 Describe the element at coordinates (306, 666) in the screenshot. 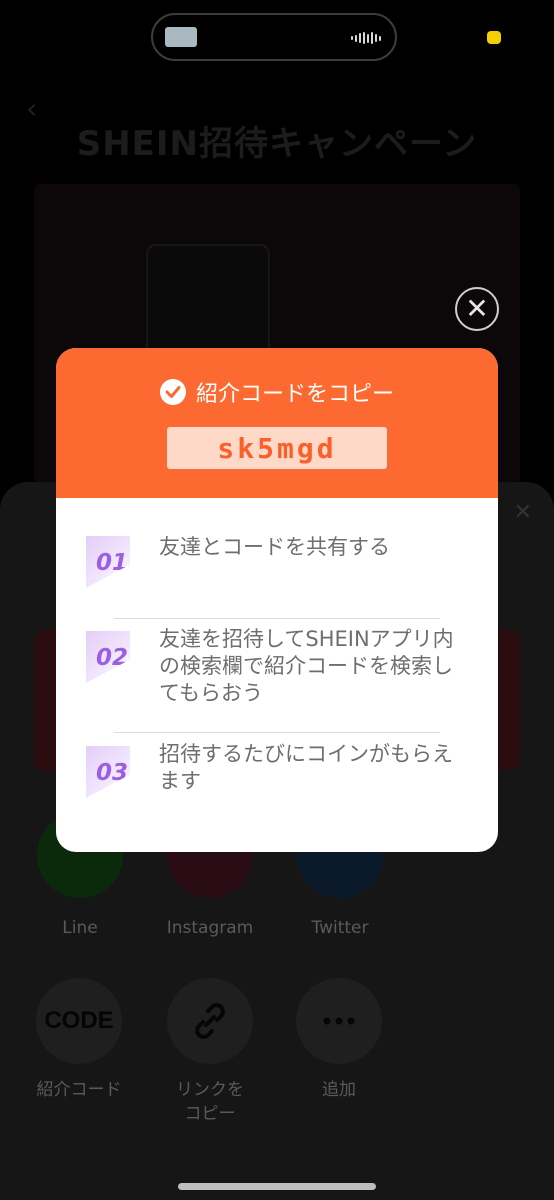

I see `step-text: 友達を招待してSHEINアプリ内の検索欄で紹介コードを検索してもらおう` at that location.